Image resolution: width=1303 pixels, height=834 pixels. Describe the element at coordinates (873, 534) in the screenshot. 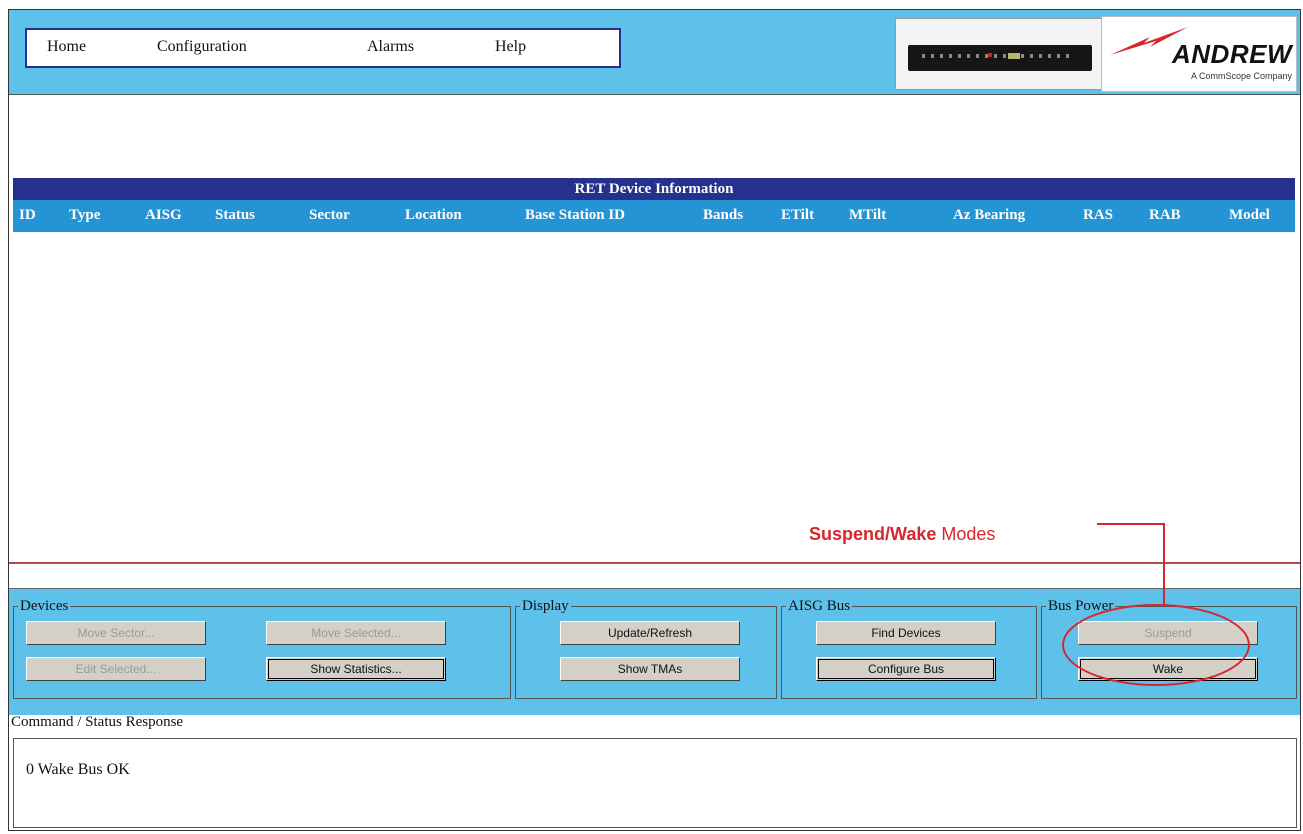

I see `annotation-bold: Suspend/Wake` at that location.